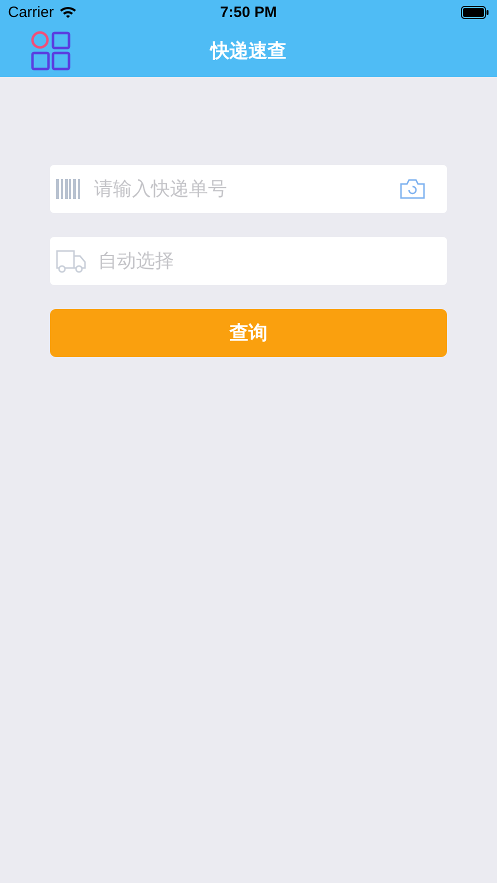 The image size is (497, 883). Describe the element at coordinates (69, 189) in the screenshot. I see `barcode-icon` at that location.